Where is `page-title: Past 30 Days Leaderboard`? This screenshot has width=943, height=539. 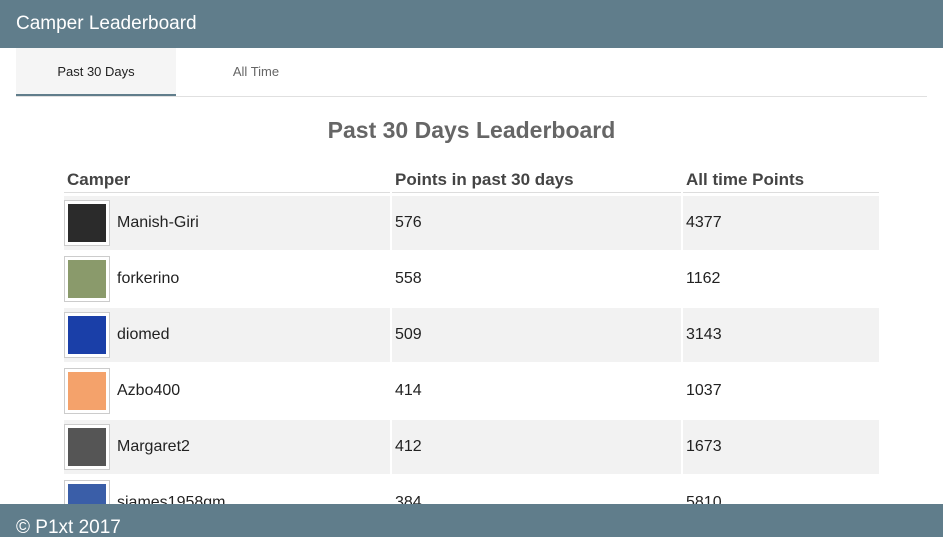 page-title: Past 30 Days Leaderboard is located at coordinates (471, 130).